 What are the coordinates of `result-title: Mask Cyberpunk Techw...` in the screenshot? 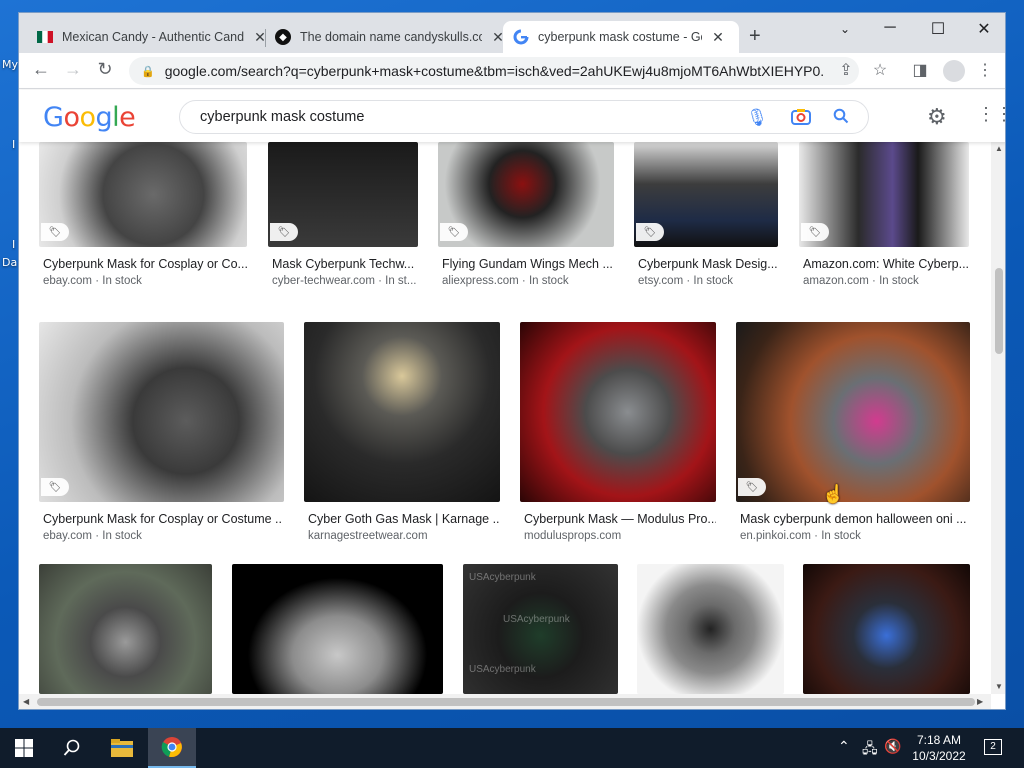 It's located at (345, 264).